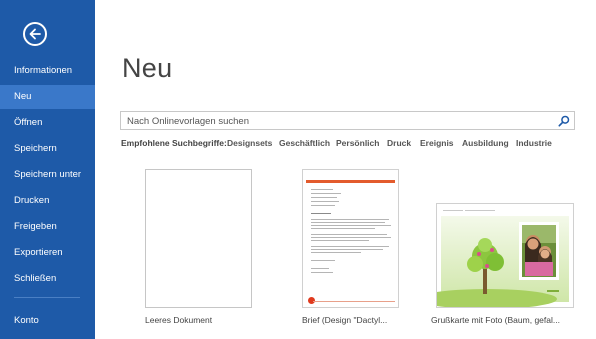 The height and width of the screenshot is (339, 596). I want to click on nav-item-schliessen: Schließen, so click(47, 279).